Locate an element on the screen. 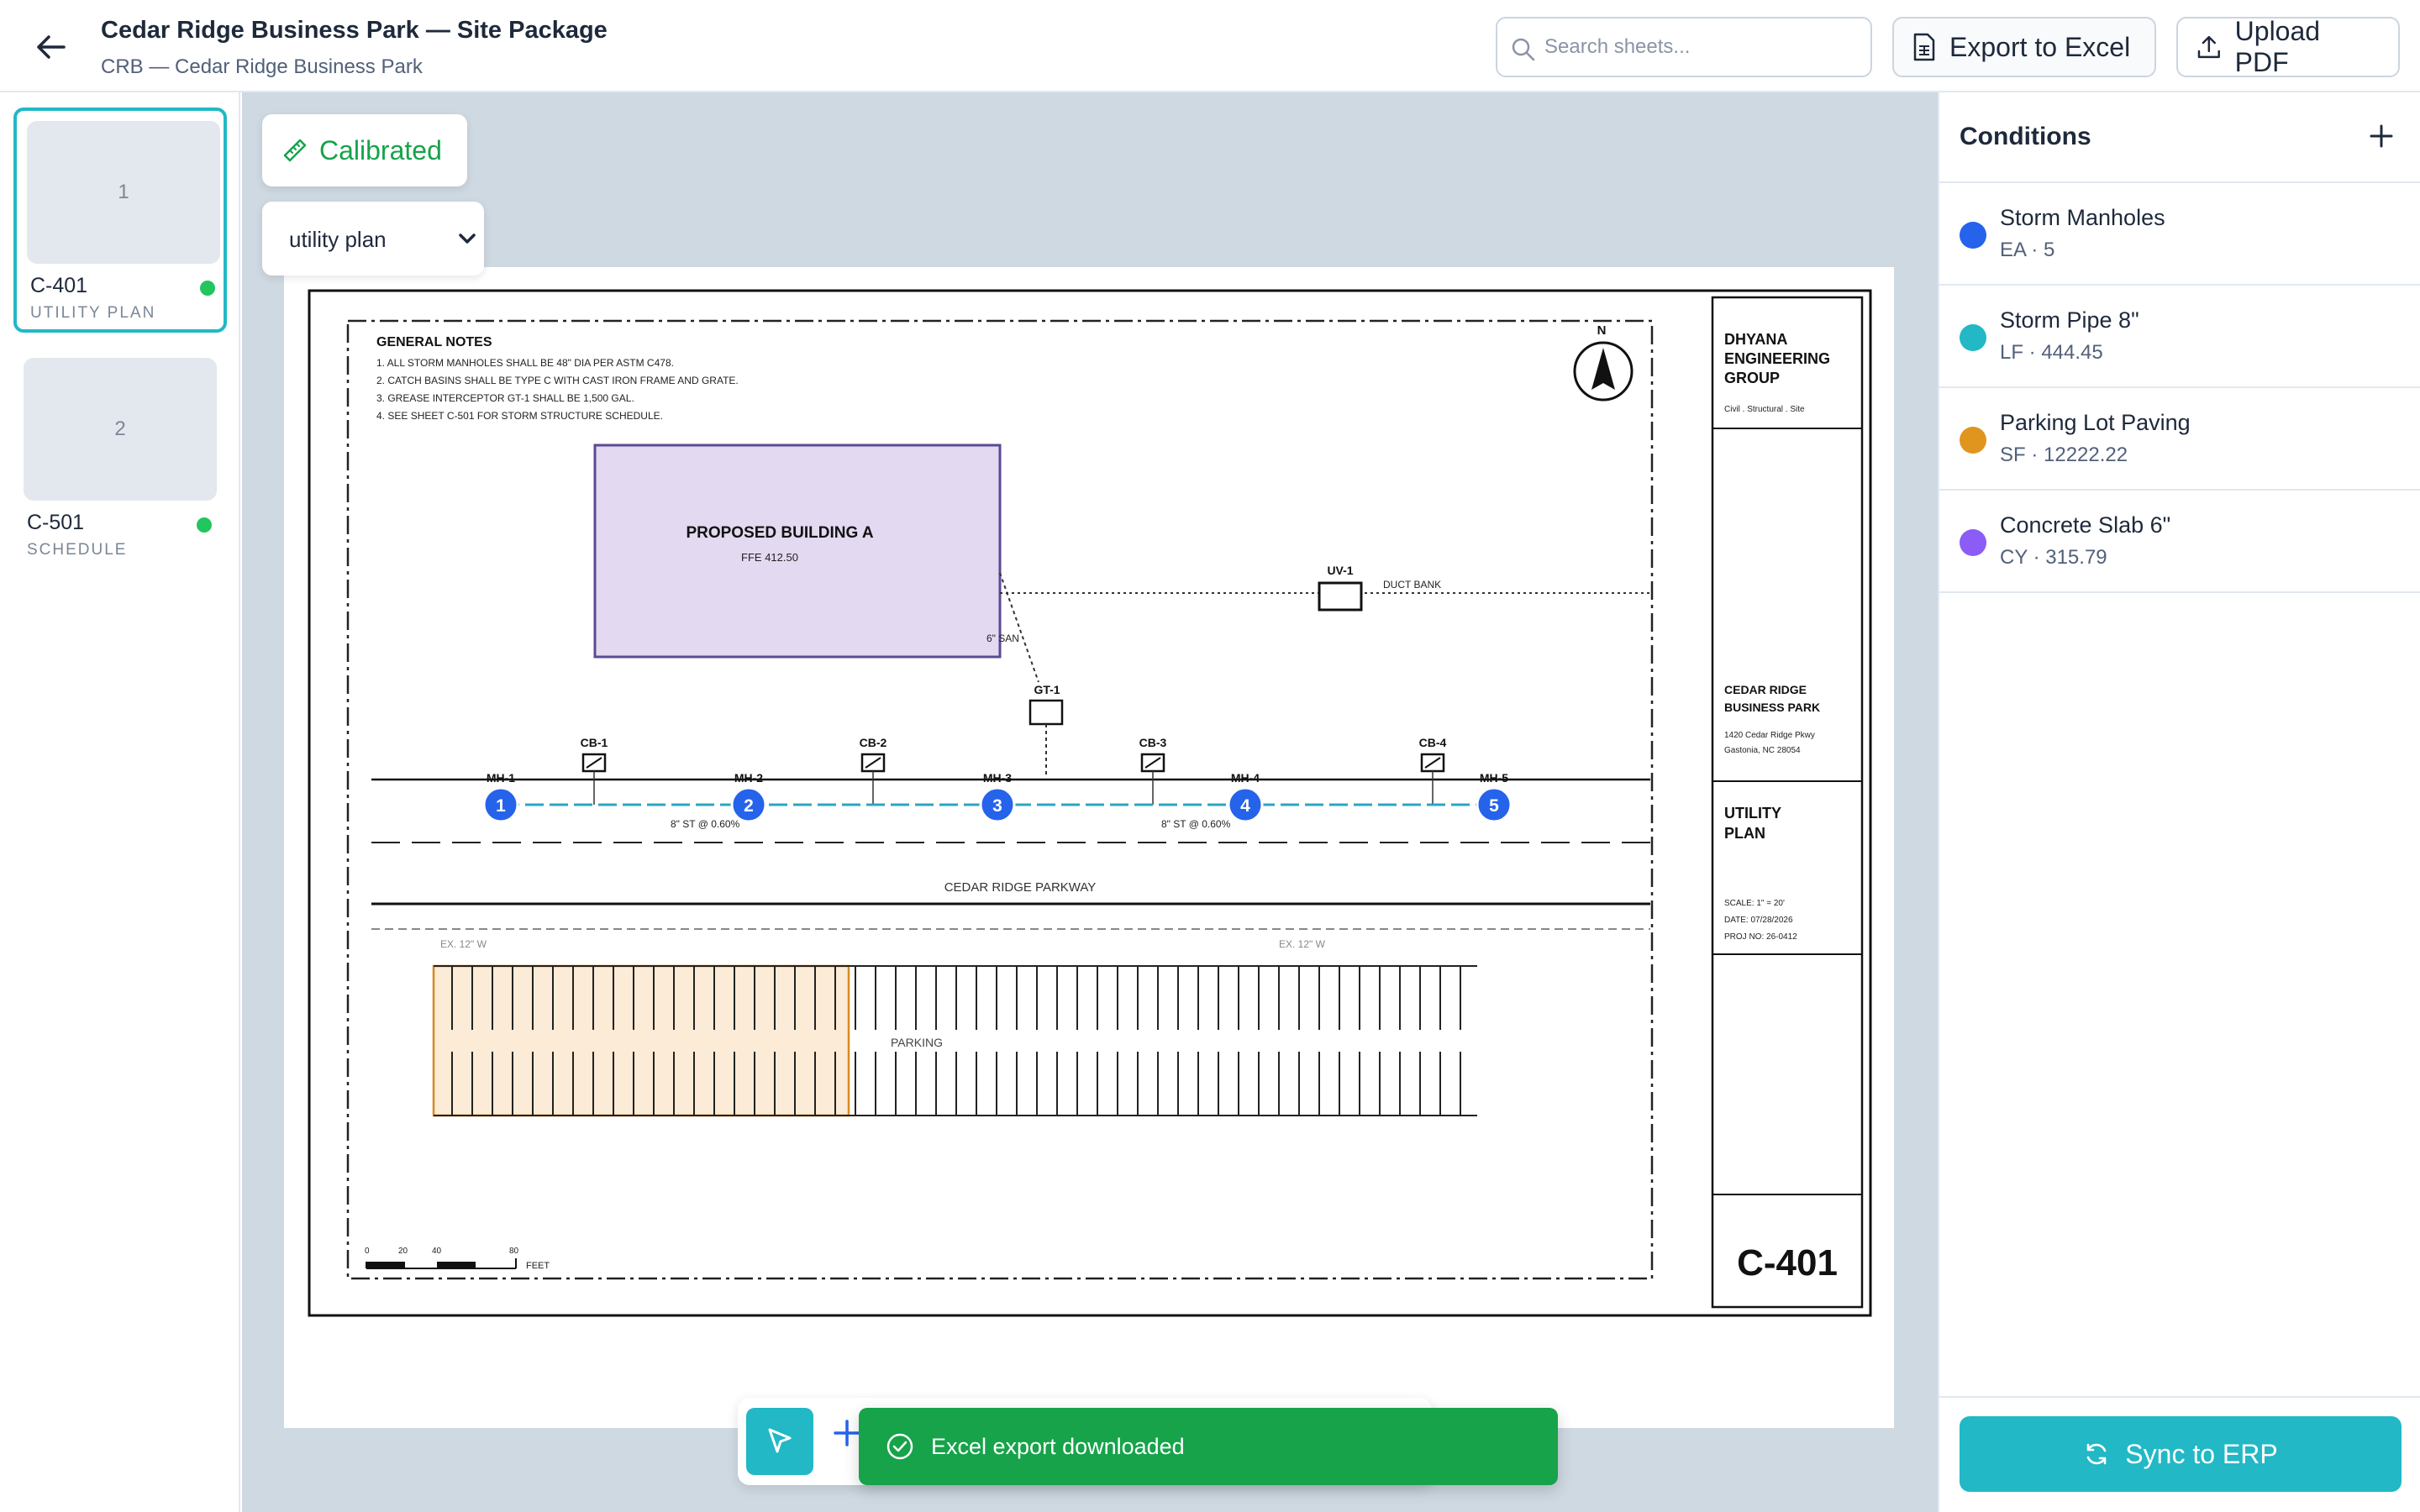 Image resolution: width=2420 pixels, height=1512 pixels. condition-item: Storm Pipe 8" LF · 444.45 is located at coordinates (2179, 337).